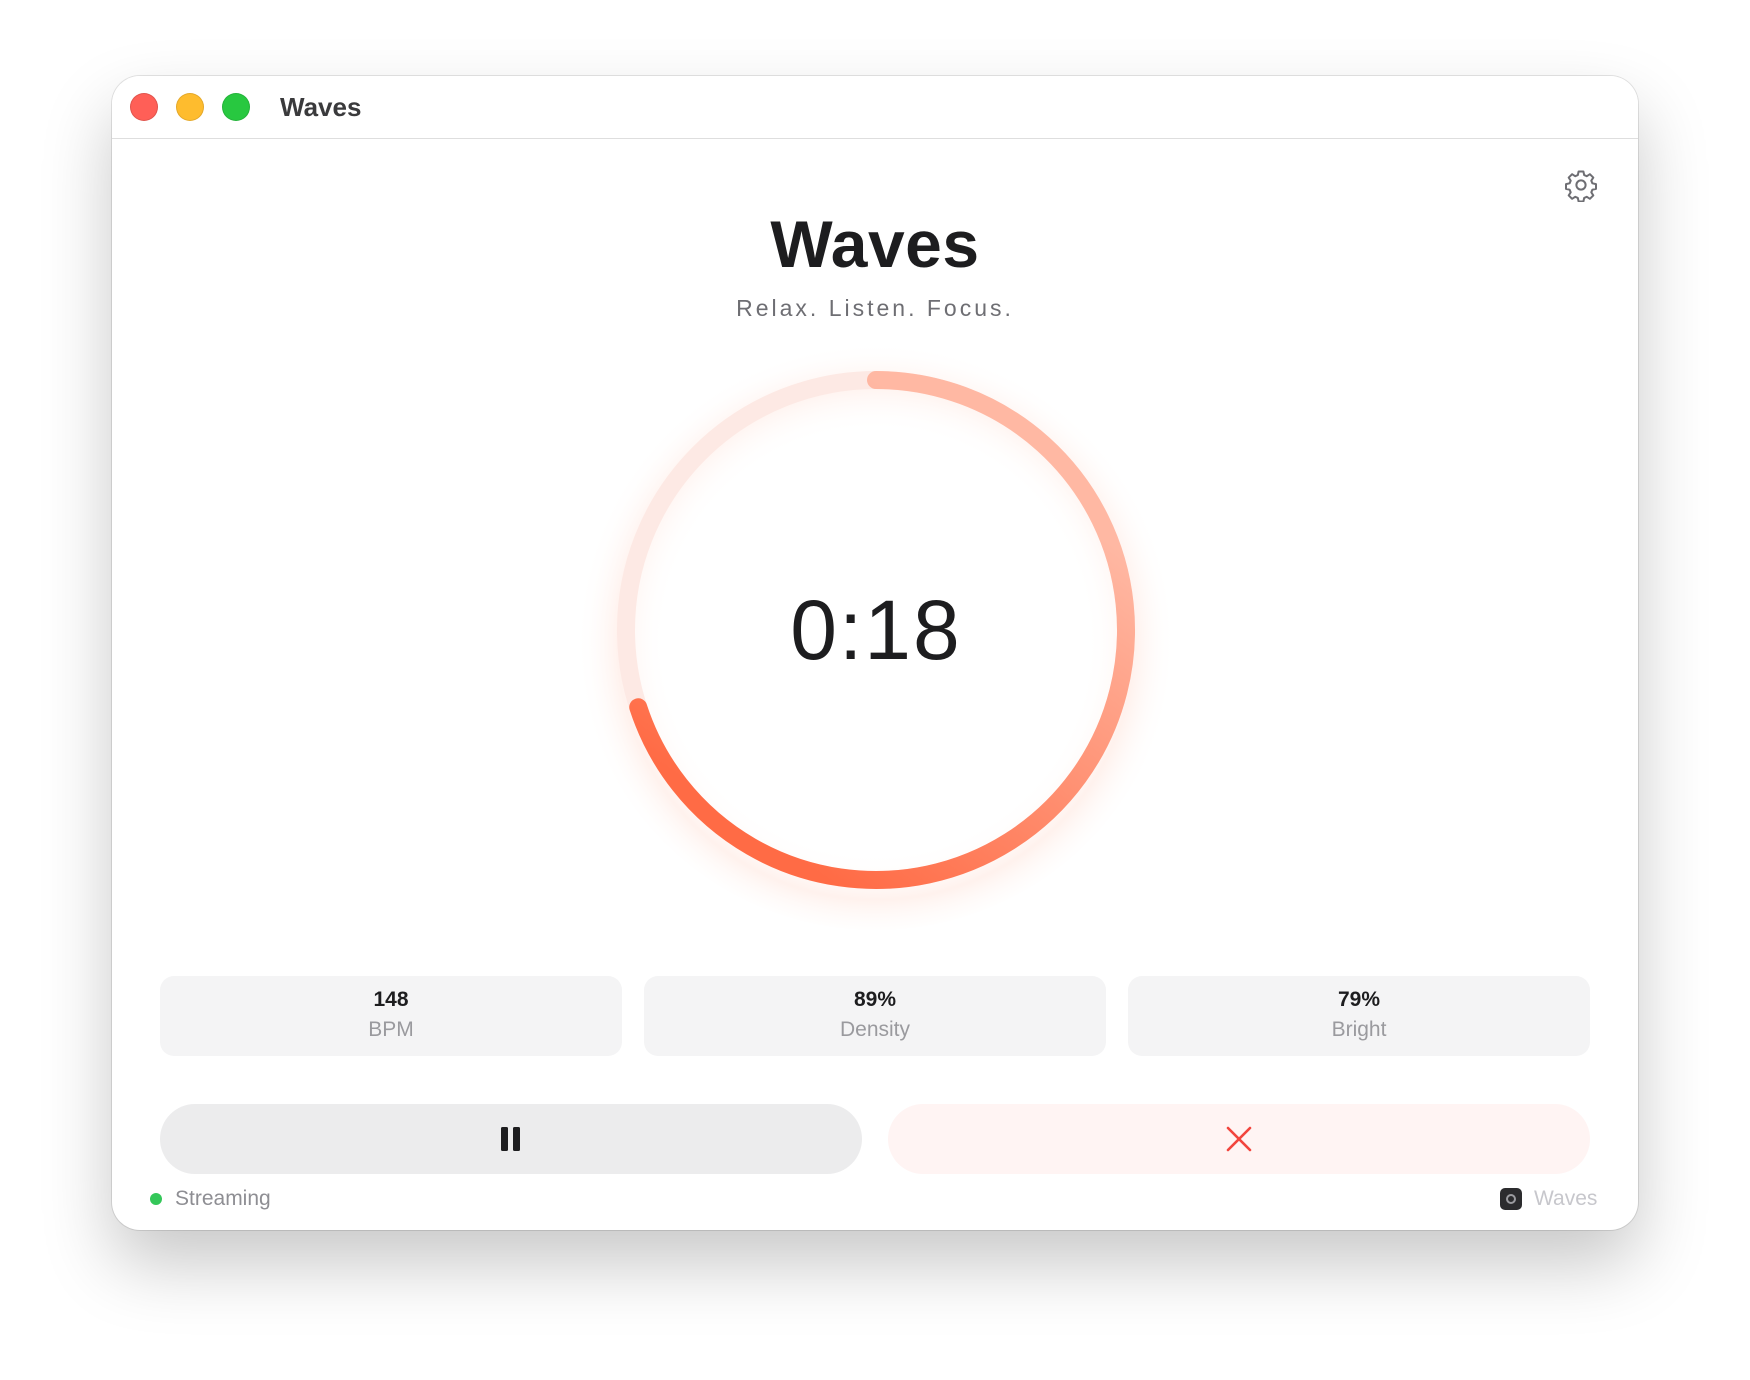 Image resolution: width=1750 pixels, height=1380 pixels. What do you see at coordinates (156, 1199) in the screenshot?
I see `status-dot` at bounding box center [156, 1199].